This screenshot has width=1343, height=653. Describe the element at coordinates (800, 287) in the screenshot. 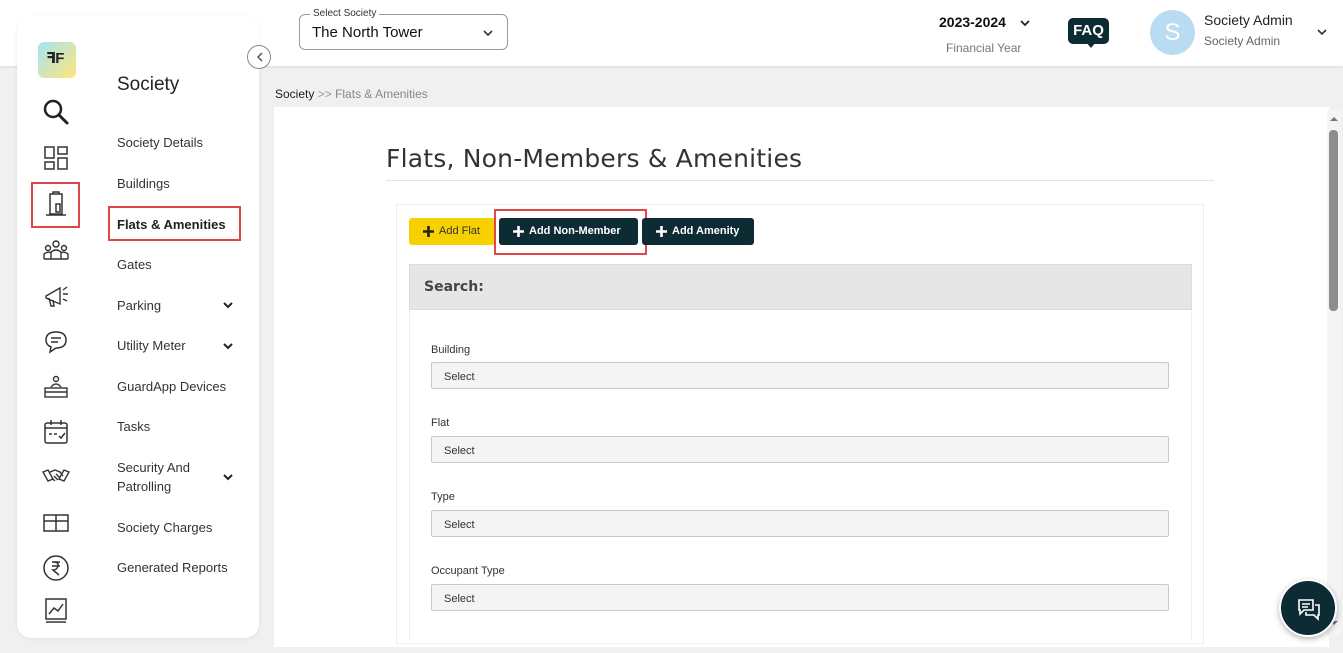

I see `search-header: Search:` at that location.